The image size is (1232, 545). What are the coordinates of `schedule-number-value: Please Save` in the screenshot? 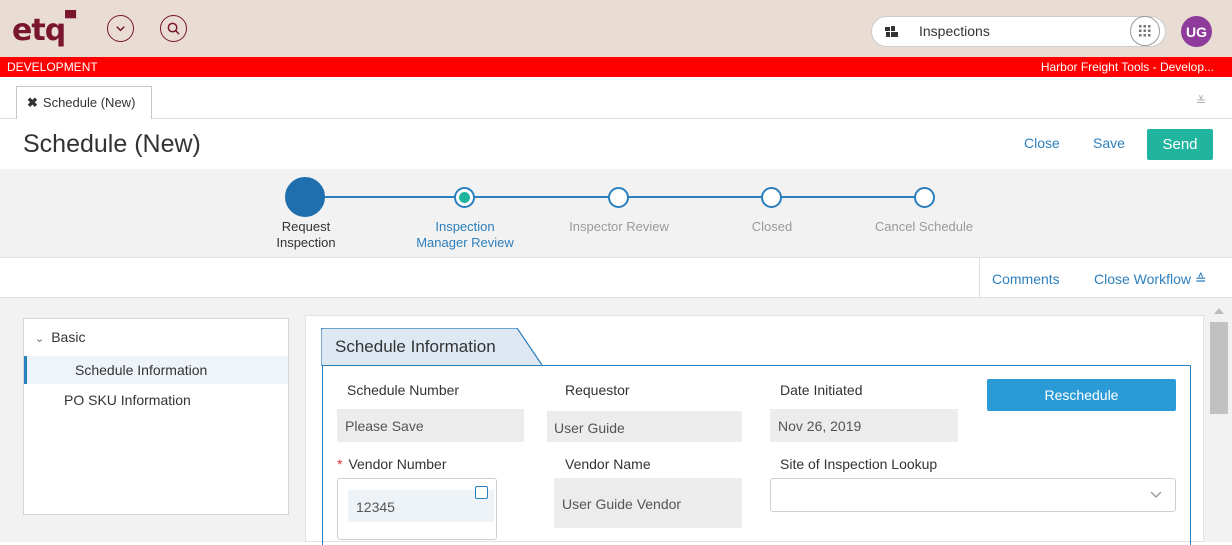 It's located at (430, 425).